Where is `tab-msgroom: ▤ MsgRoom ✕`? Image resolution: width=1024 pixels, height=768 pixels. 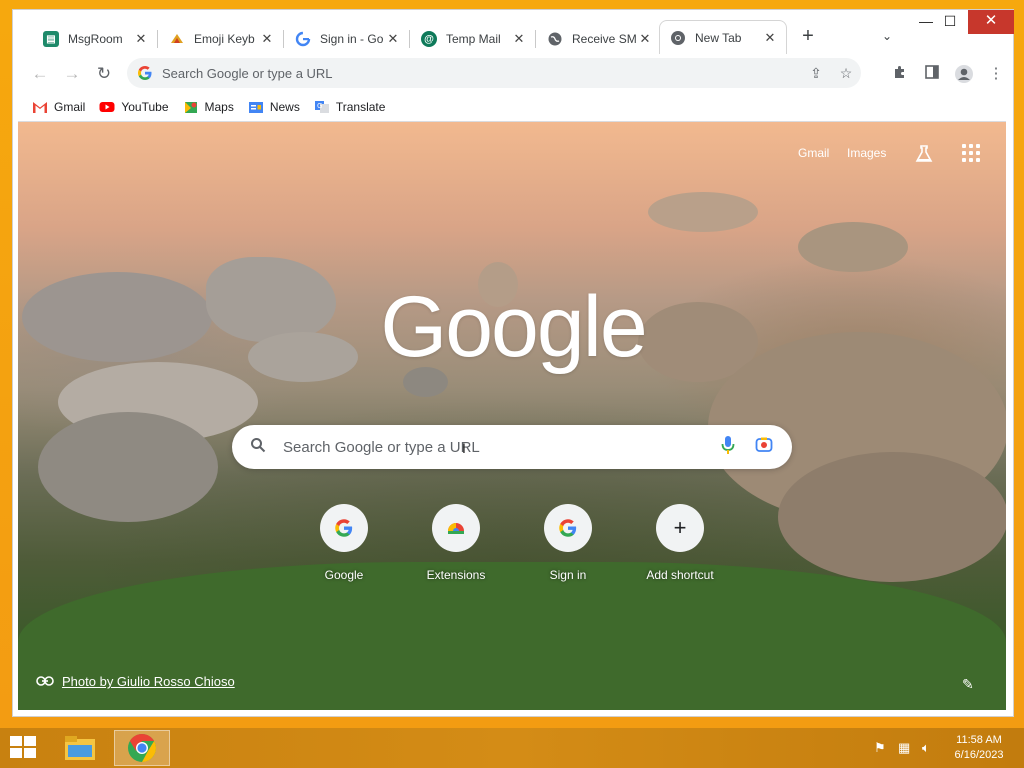 tab-msgroom: ▤ MsgRoom ✕ is located at coordinates (95, 39).